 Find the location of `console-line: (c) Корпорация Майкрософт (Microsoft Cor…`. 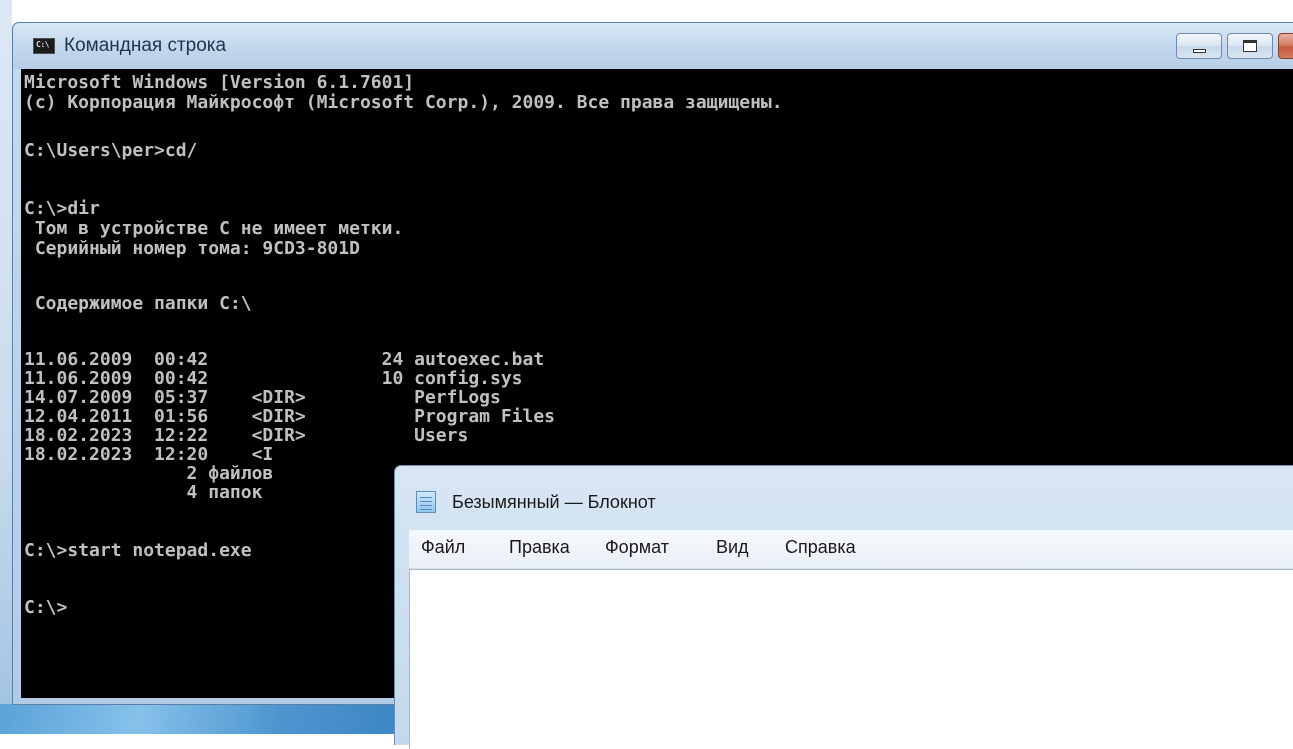

console-line: (c) Корпорация Майкрософт (Microsoft Cor… is located at coordinates (403, 102).